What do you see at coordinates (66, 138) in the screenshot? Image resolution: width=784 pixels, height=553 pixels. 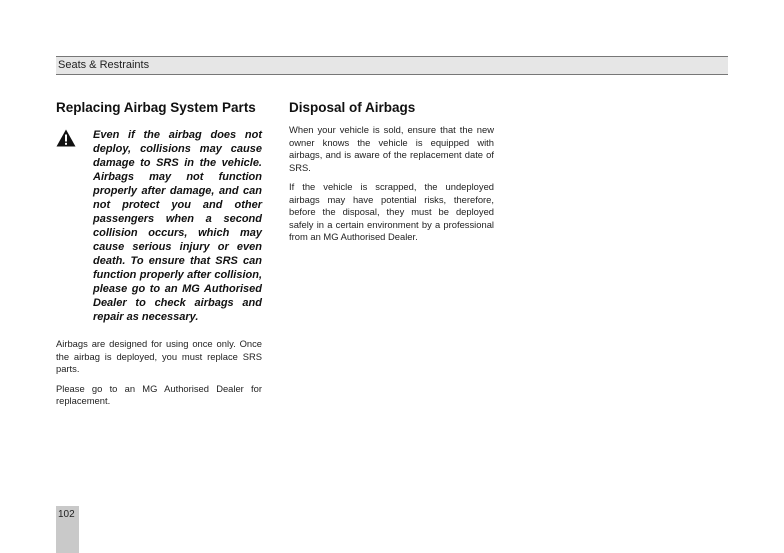 I see `warning-triangle-icon` at bounding box center [66, 138].